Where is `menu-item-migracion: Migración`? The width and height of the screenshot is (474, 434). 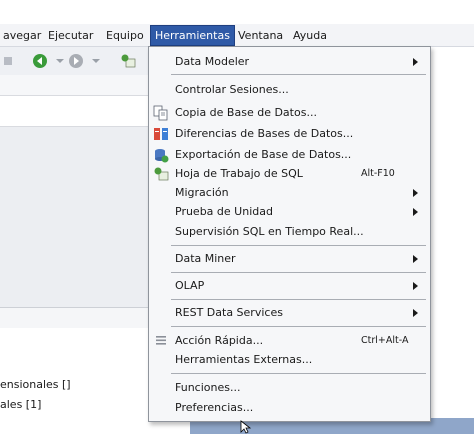 menu-item-migracion: Migración is located at coordinates (289, 192).